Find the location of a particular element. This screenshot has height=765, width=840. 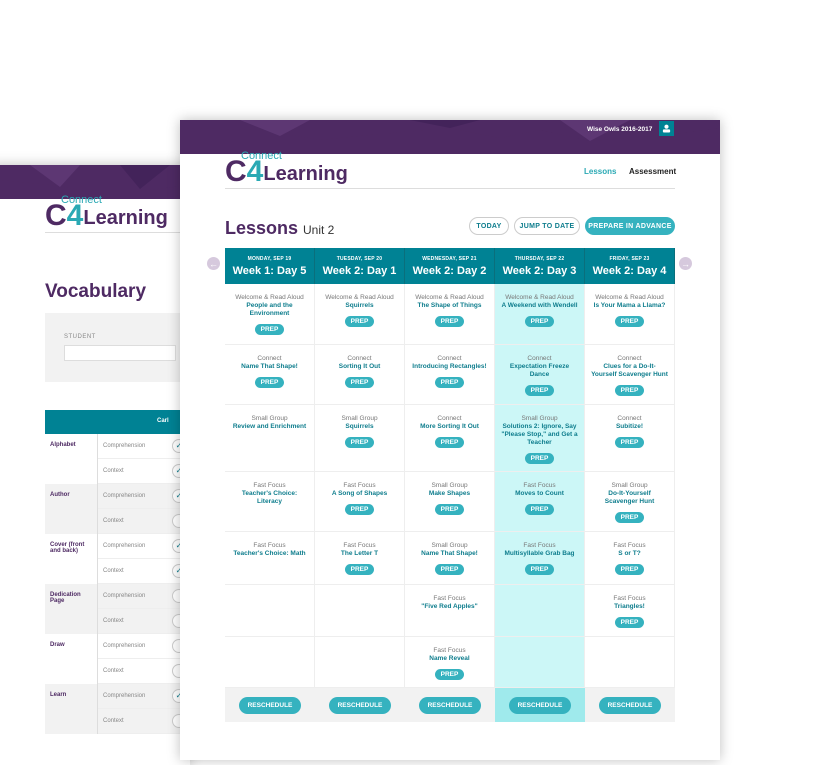

lesson-name-link: Moves to Count is located at coordinates (539, 494).